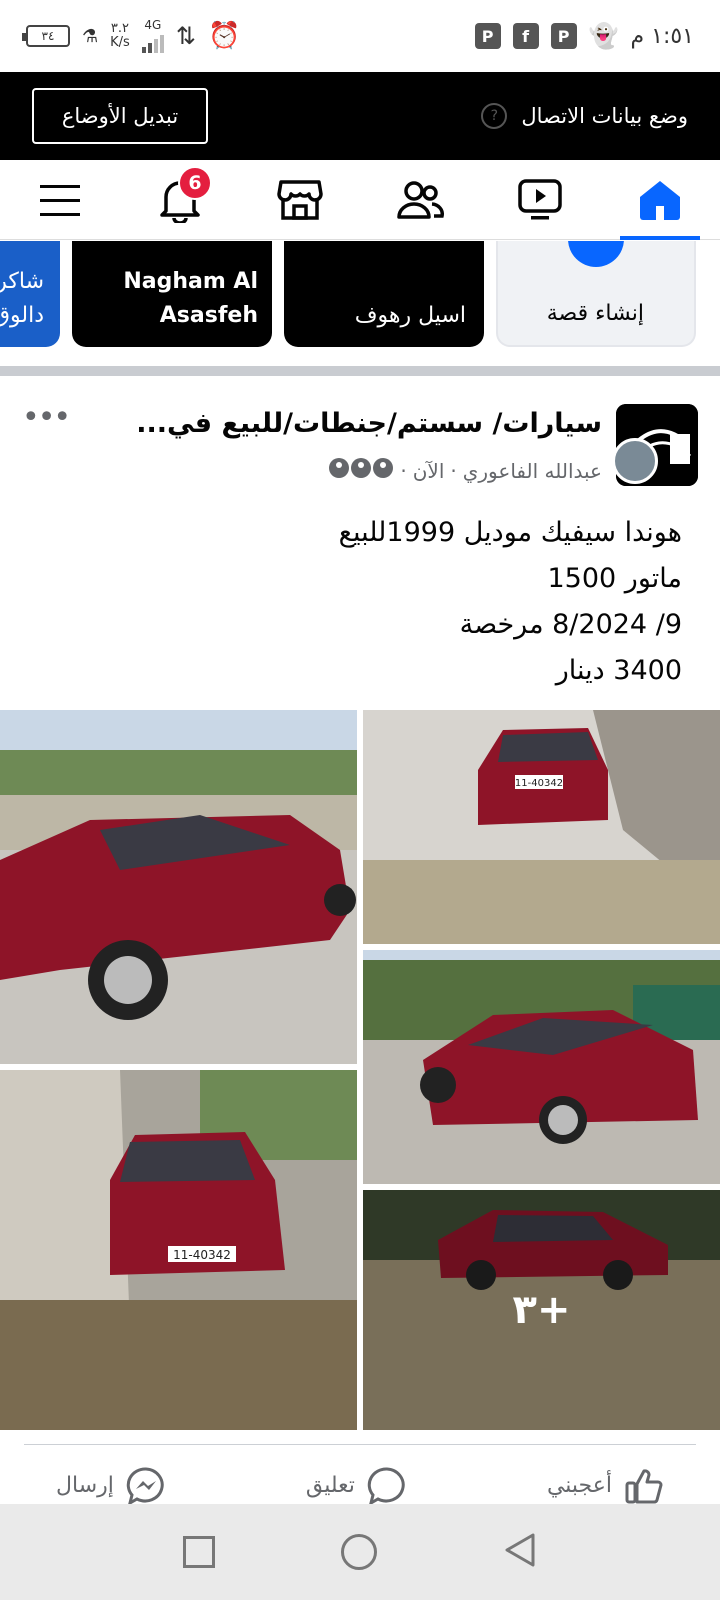 The image size is (720, 1600). Describe the element at coordinates (618, 670) in the screenshot. I see `post-line: 3400 دينار` at that location.